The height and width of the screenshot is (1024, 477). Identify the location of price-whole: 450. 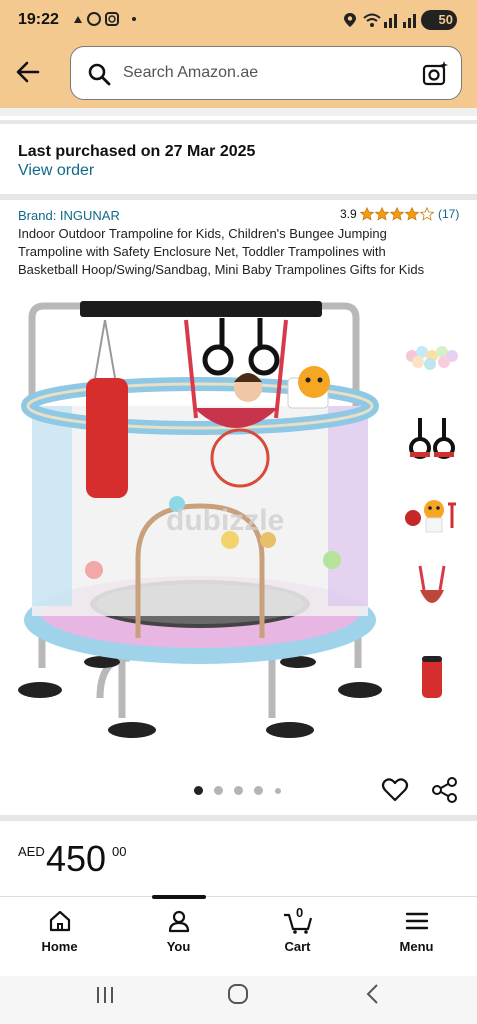
(76, 858).